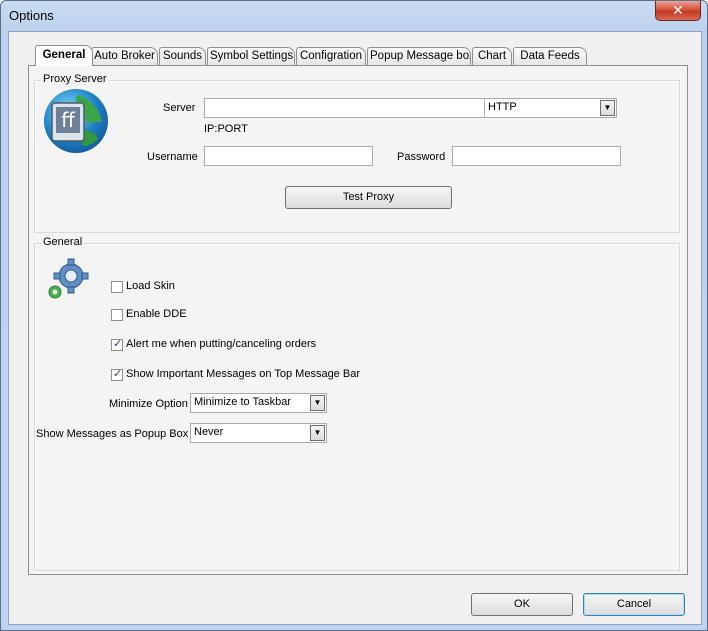 The height and width of the screenshot is (631, 708). Describe the element at coordinates (221, 344) in the screenshot. I see `alert-orders-label: Alert me when putting/canceling orders` at that location.